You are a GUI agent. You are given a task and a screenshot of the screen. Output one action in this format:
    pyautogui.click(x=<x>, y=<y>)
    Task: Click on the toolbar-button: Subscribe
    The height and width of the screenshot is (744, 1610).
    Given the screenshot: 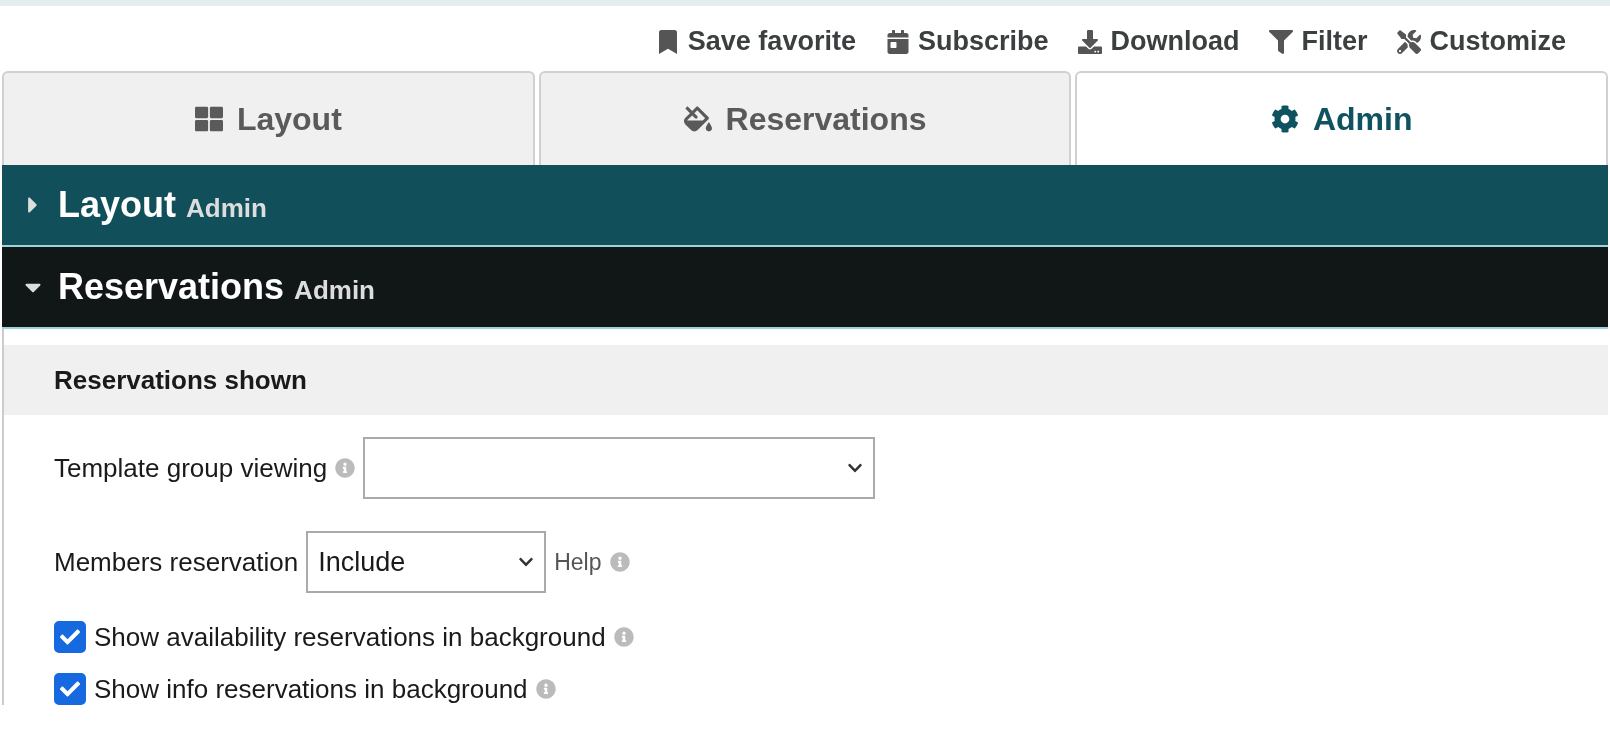 What is the action you would take?
    pyautogui.click(x=967, y=41)
    